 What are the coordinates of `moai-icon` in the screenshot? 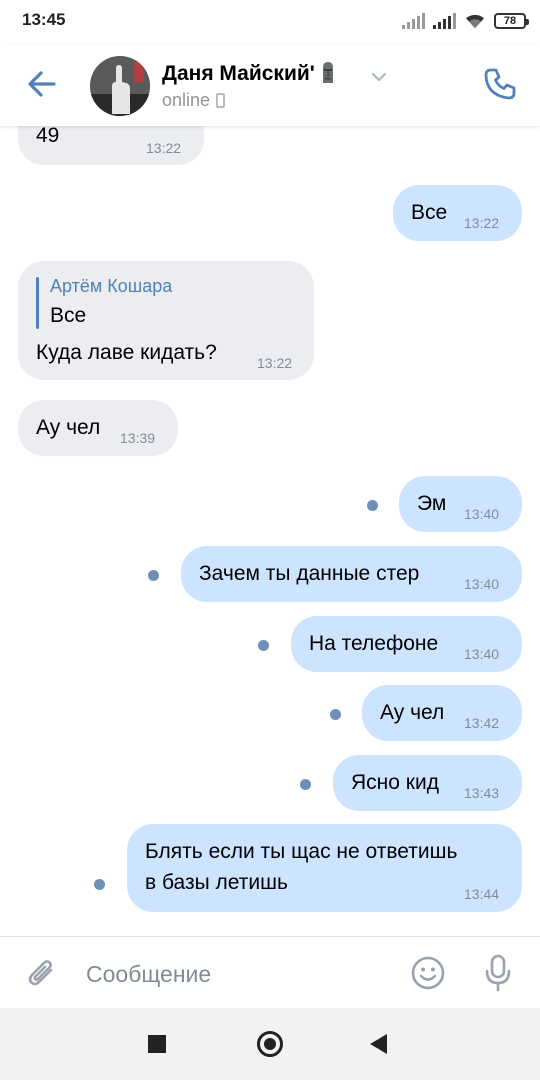 It's located at (327, 72).